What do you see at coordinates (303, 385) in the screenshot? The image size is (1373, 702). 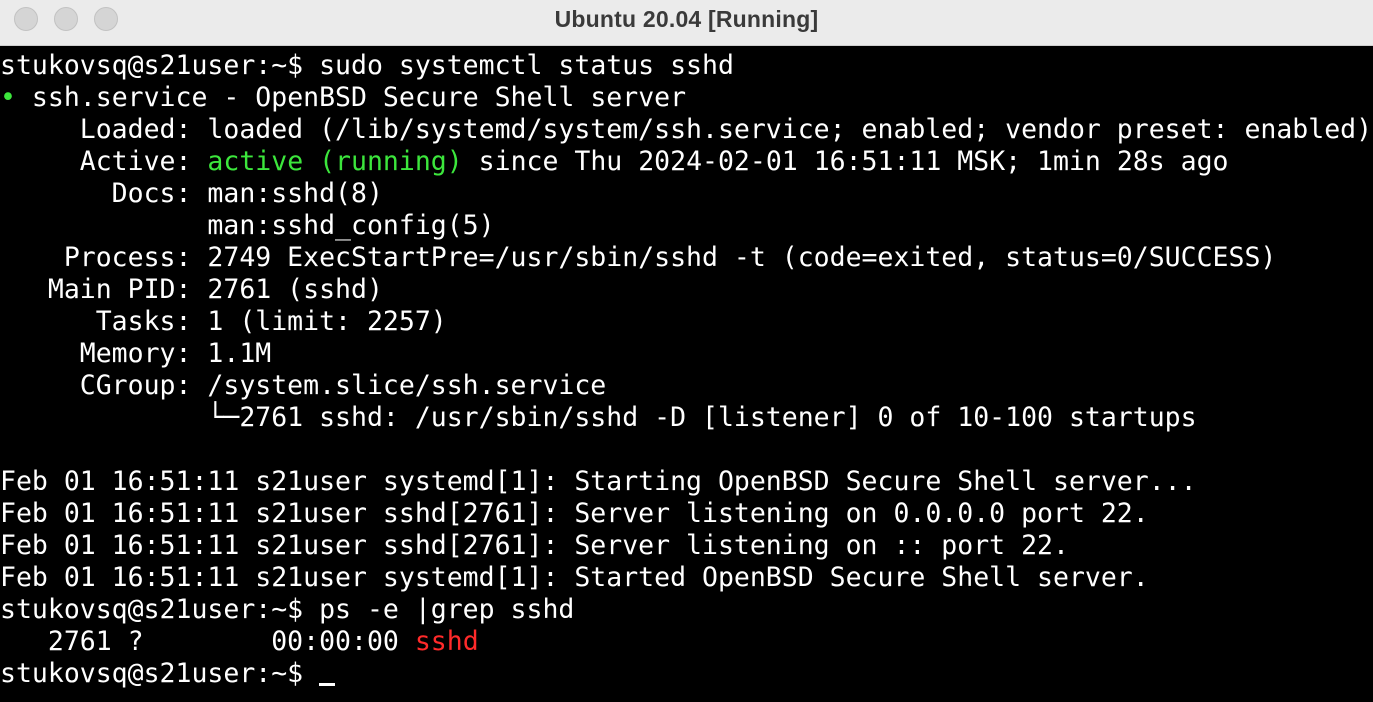 I see `terminal-line-cgroup: CGroup: /system.slice/ssh.service` at bounding box center [303, 385].